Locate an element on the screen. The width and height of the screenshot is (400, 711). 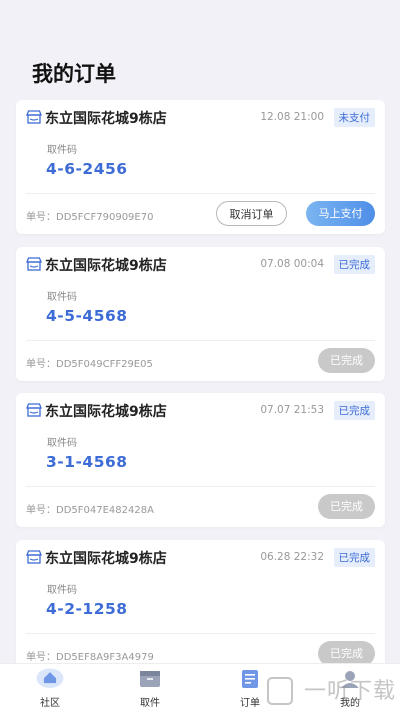
watermark: 一听下载 is located at coordinates (349, 691).